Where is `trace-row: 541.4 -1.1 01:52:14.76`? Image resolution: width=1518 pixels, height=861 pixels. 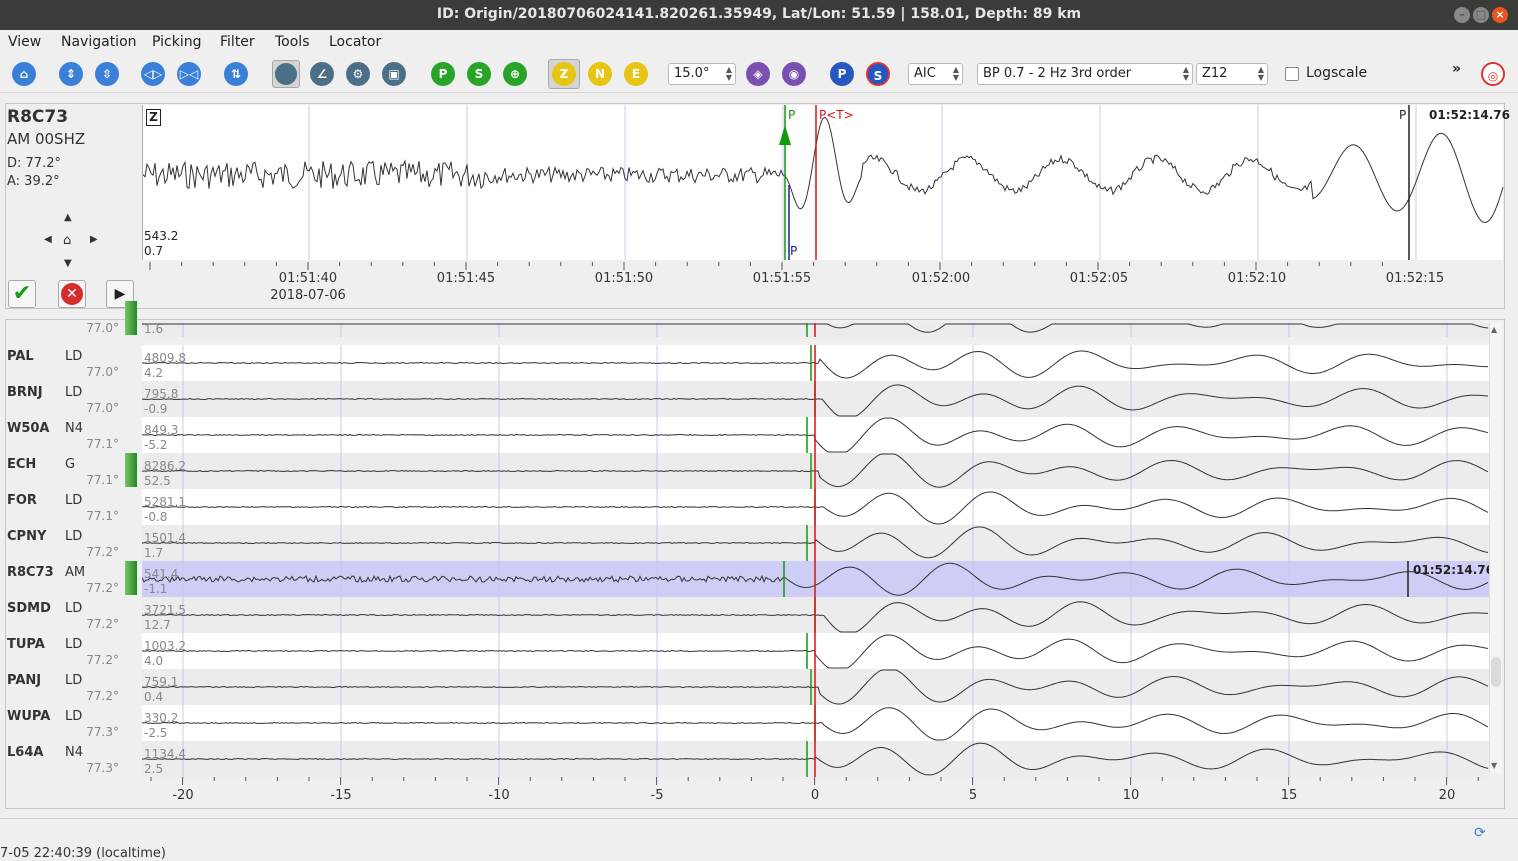
trace-row: 541.4 -1.1 01:52:14.76 is located at coordinates (818, 579).